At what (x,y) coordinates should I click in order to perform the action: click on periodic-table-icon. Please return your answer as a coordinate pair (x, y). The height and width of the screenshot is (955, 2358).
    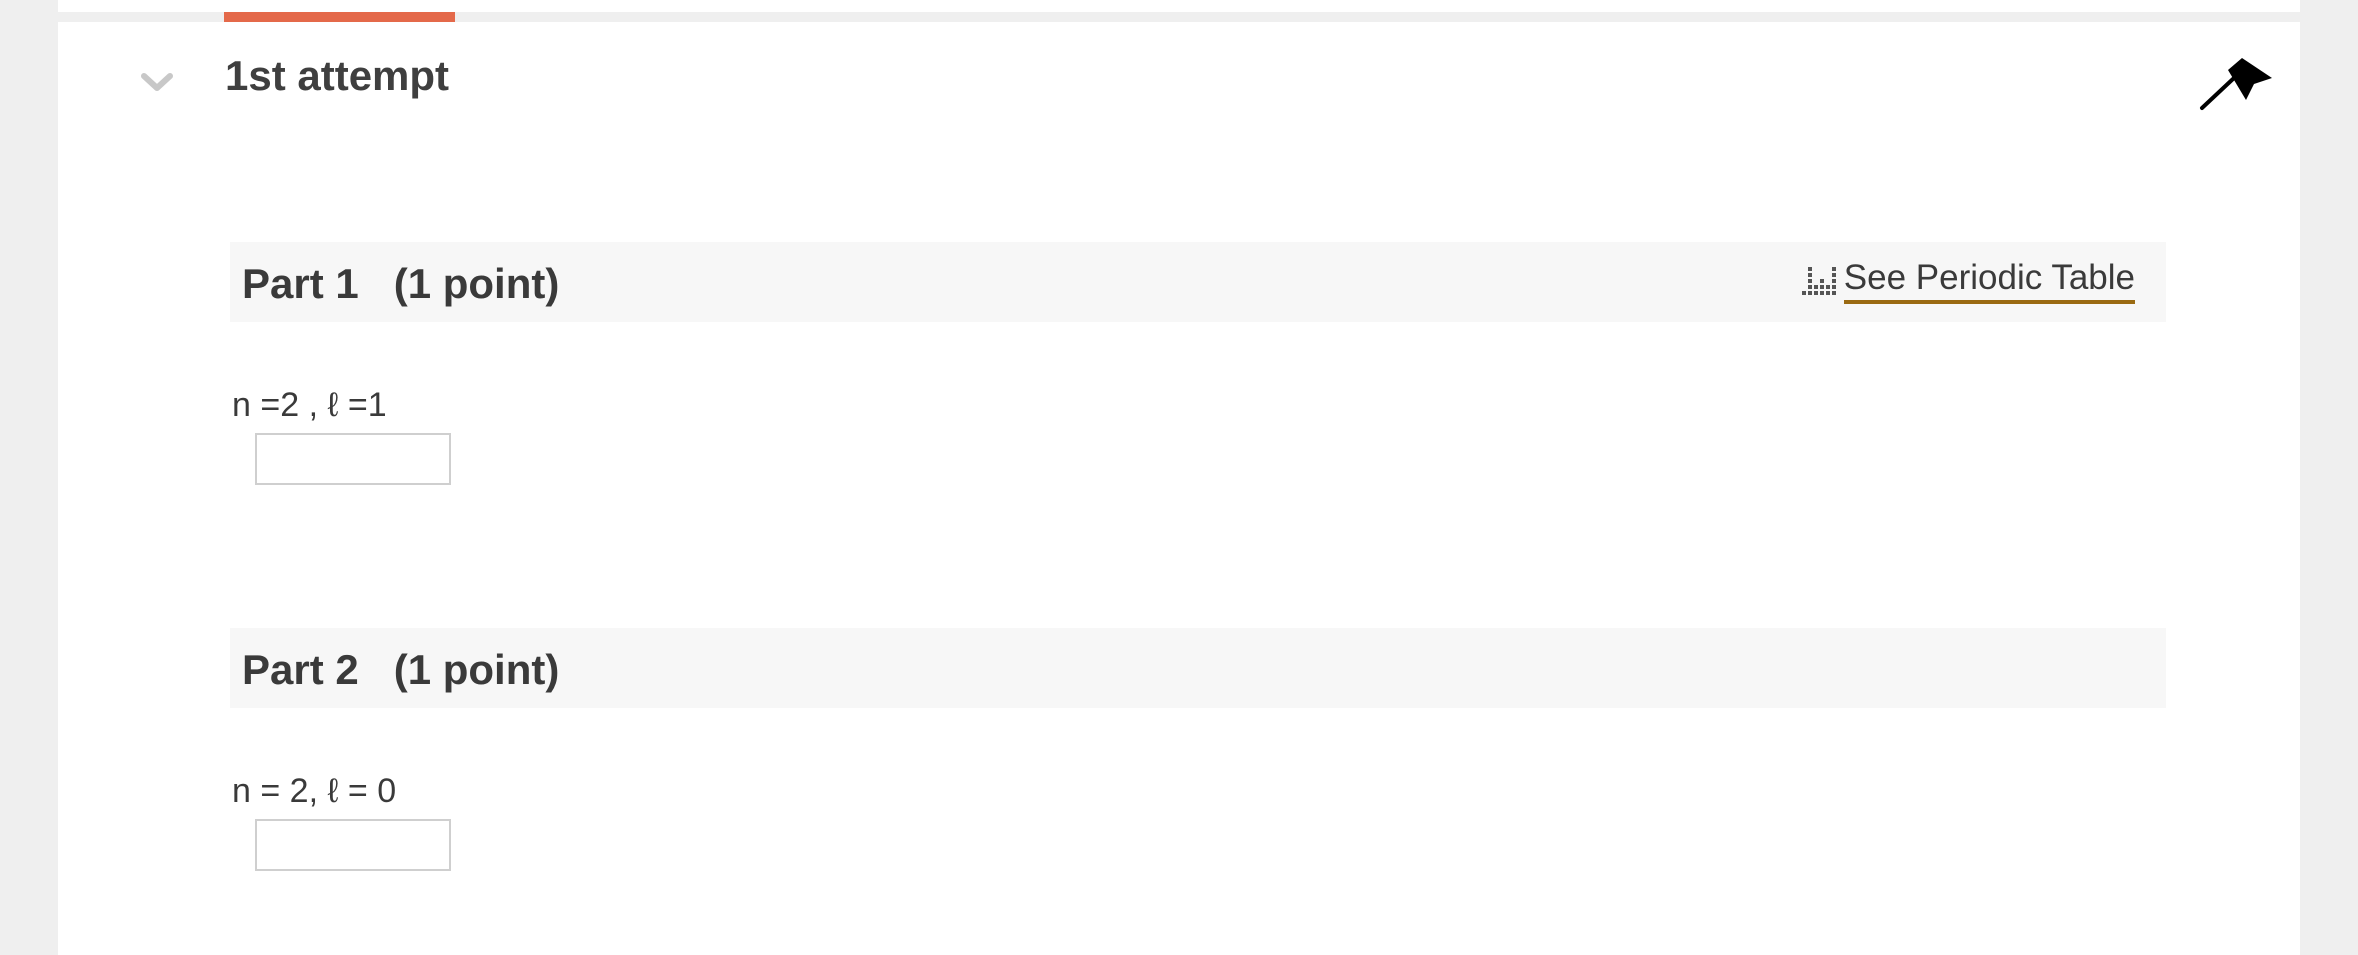
    Looking at the image, I should click on (1818, 281).